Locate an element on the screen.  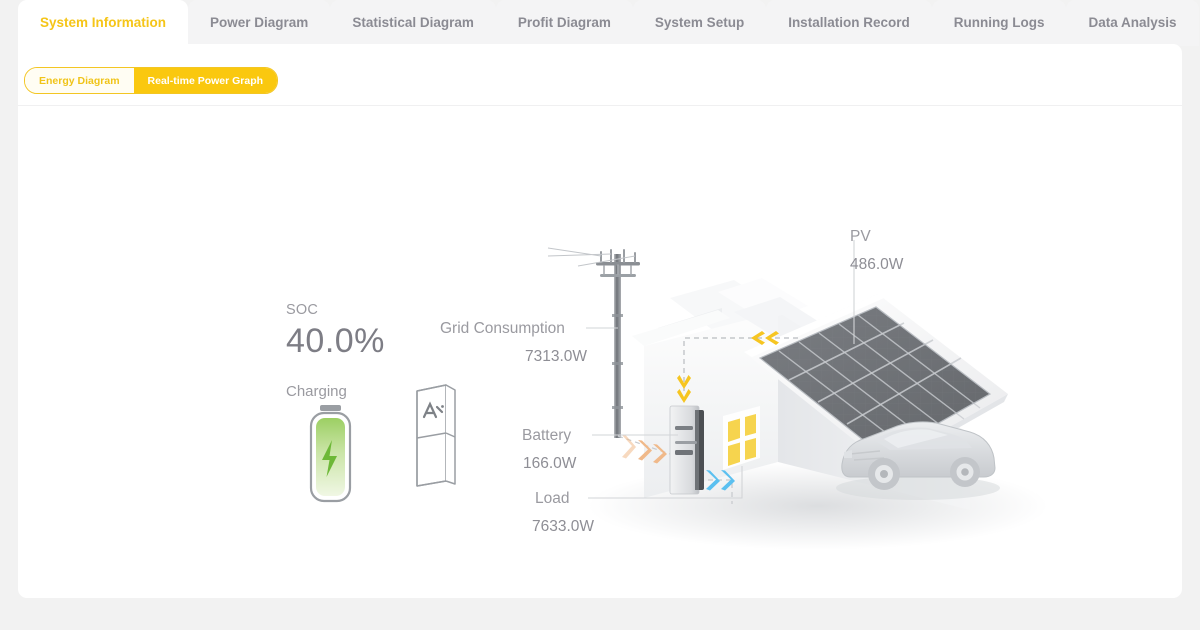
pv-value: 486.0W is located at coordinates (877, 264).